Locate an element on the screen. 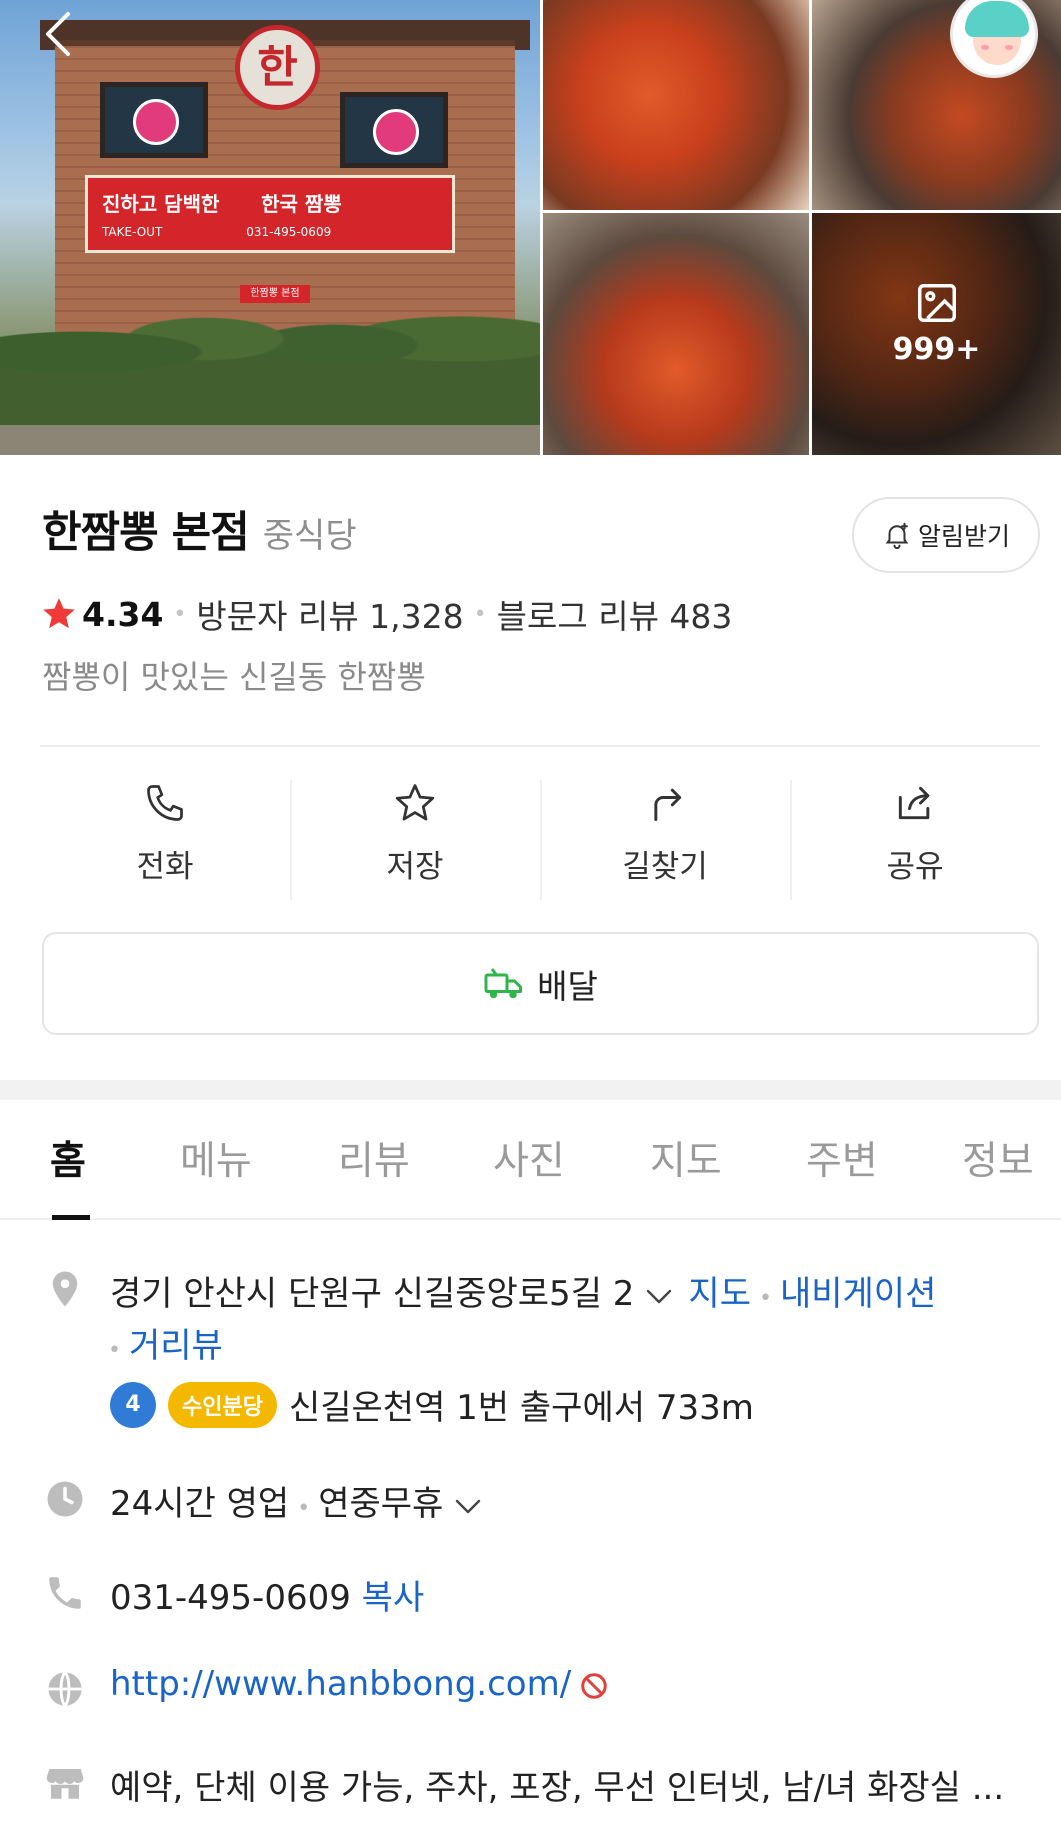  hours-sub: 연중무휴 is located at coordinates (381, 1504).